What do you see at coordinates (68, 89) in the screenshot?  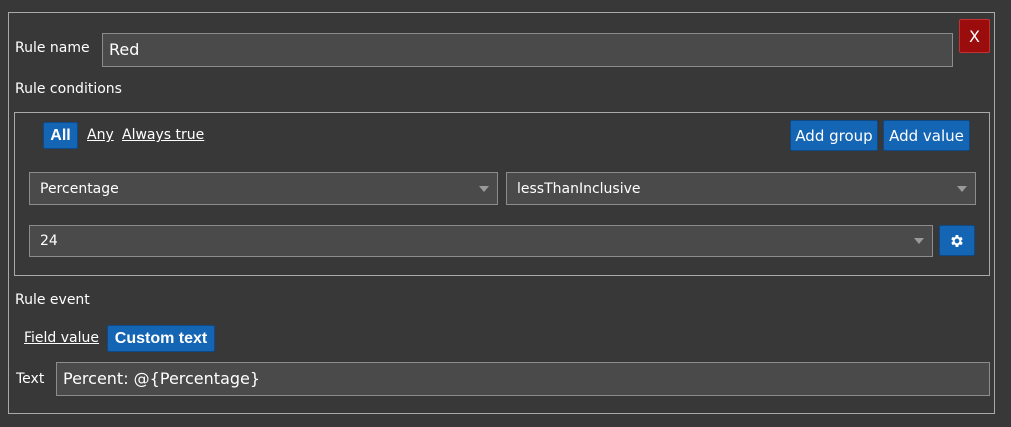 I see `rule-conditions-label: Rule conditions` at bounding box center [68, 89].